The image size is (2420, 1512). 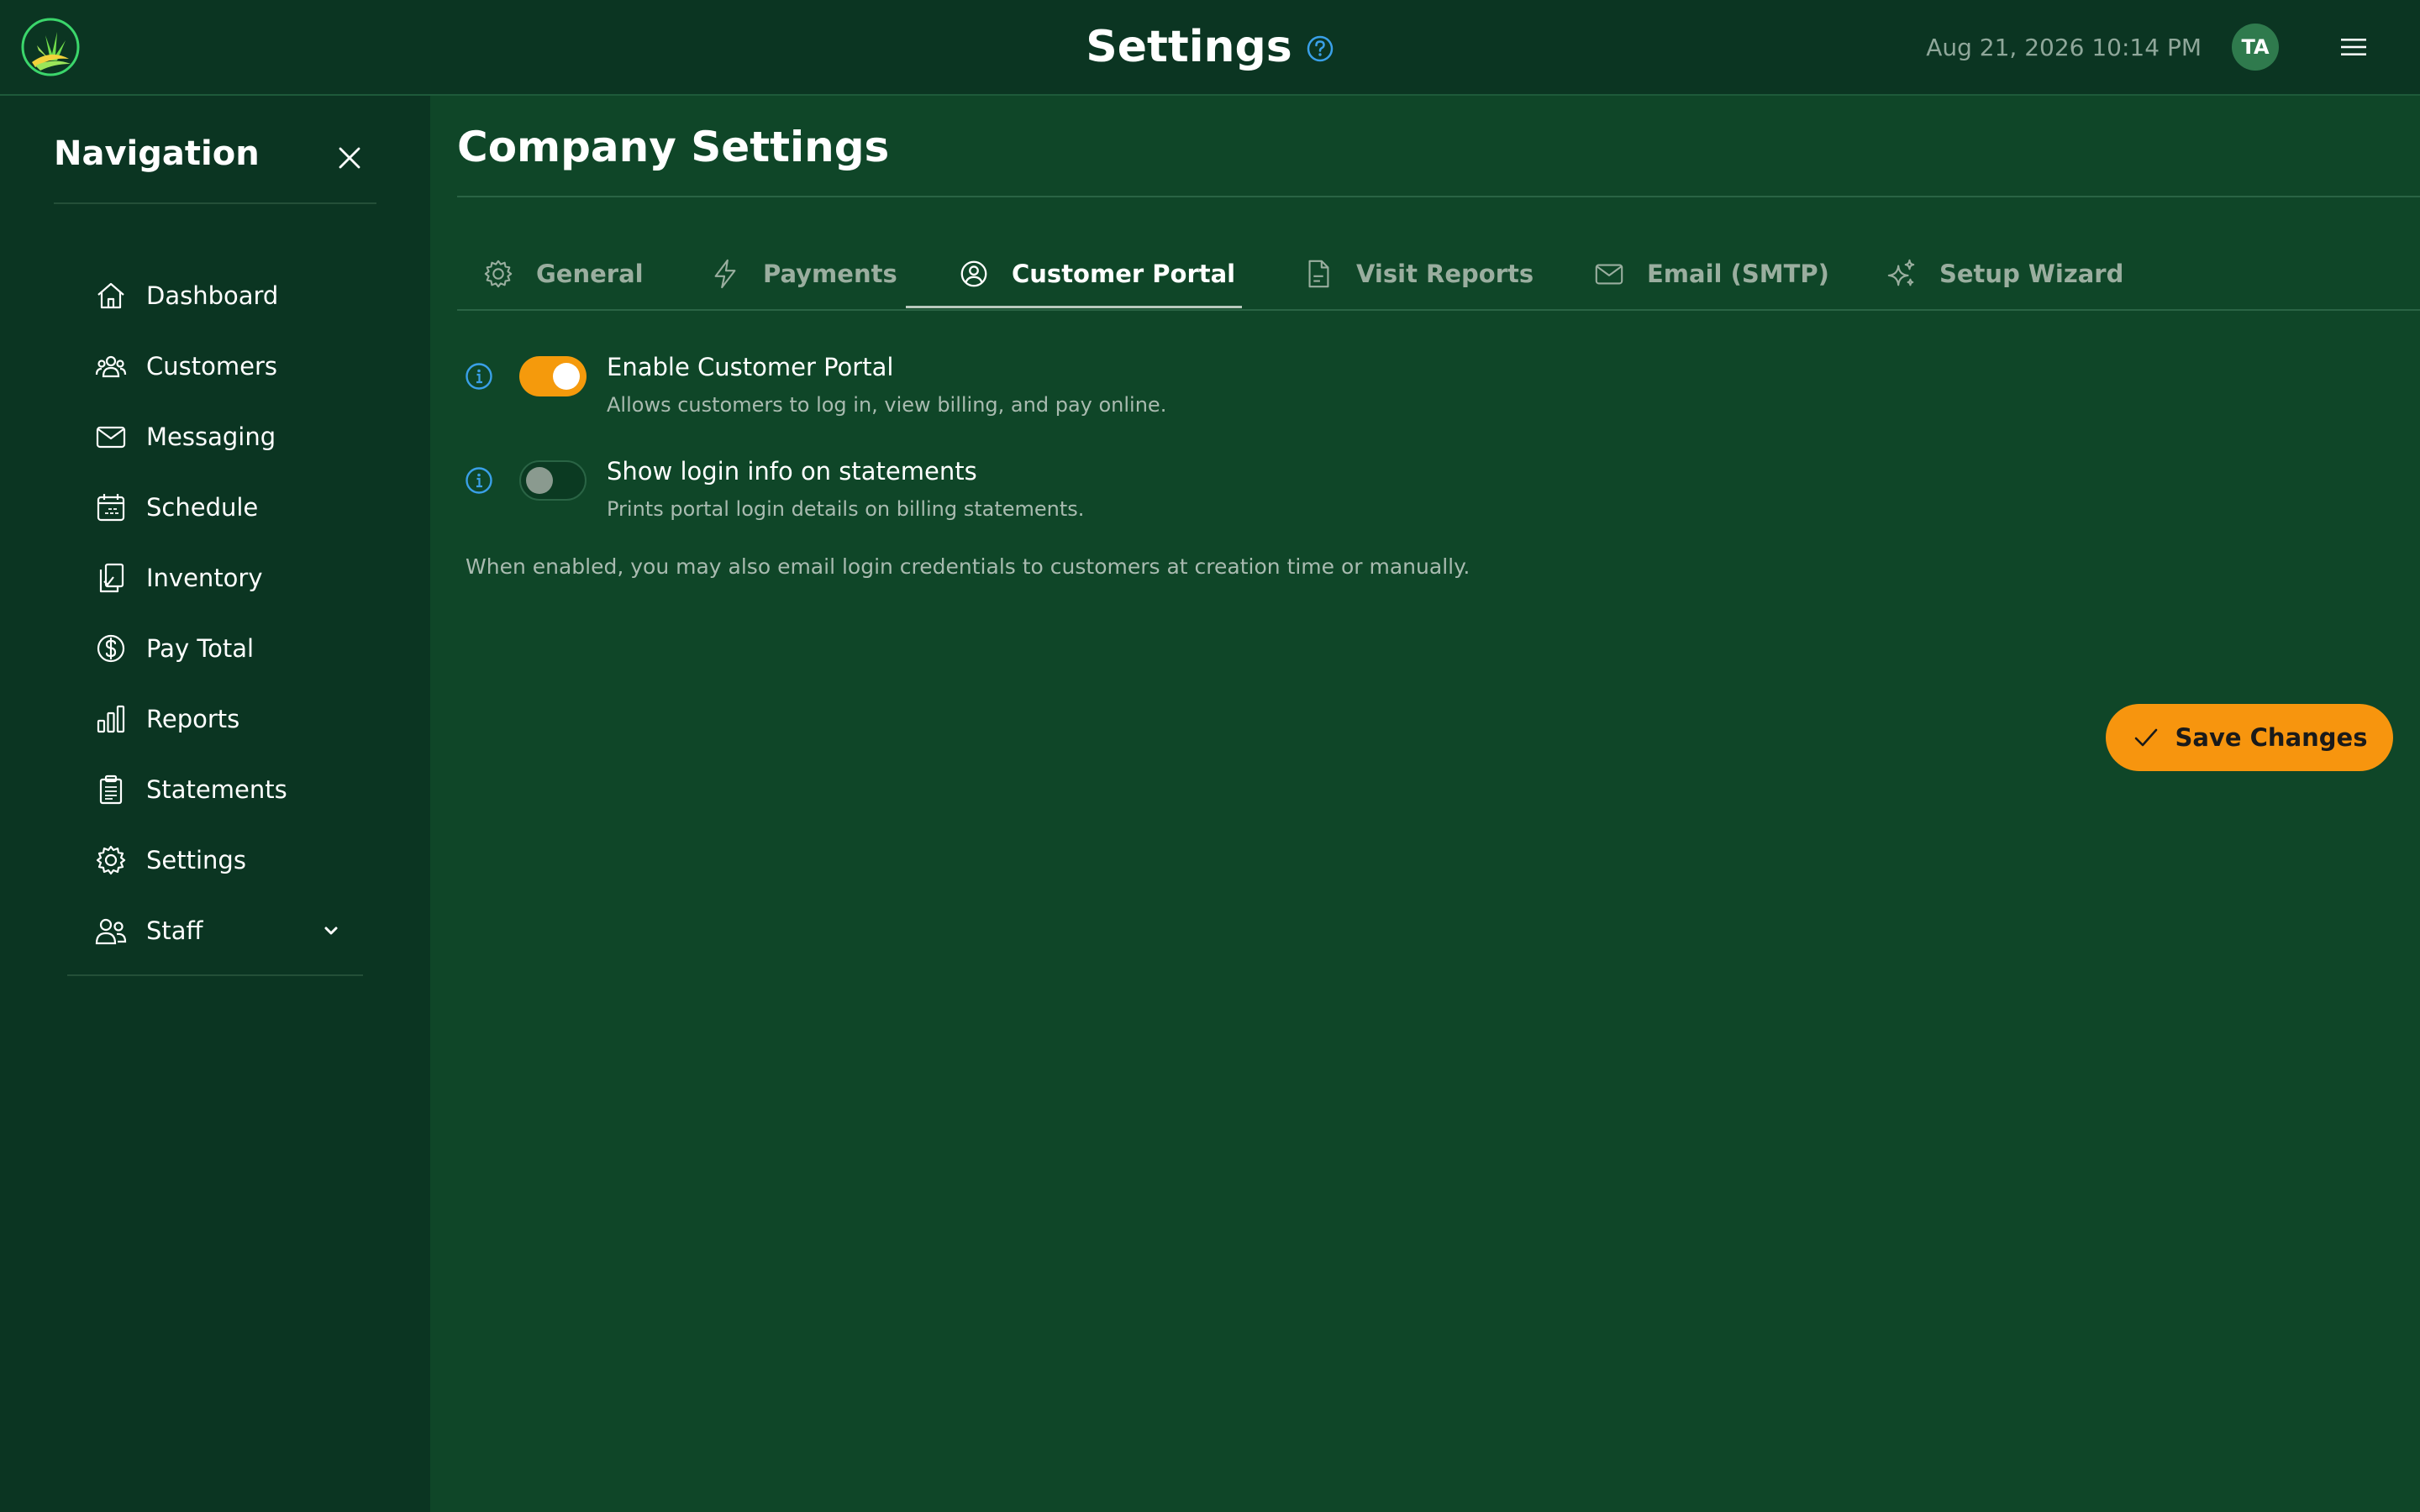 I want to click on page-header-title: Settings, so click(x=1189, y=47).